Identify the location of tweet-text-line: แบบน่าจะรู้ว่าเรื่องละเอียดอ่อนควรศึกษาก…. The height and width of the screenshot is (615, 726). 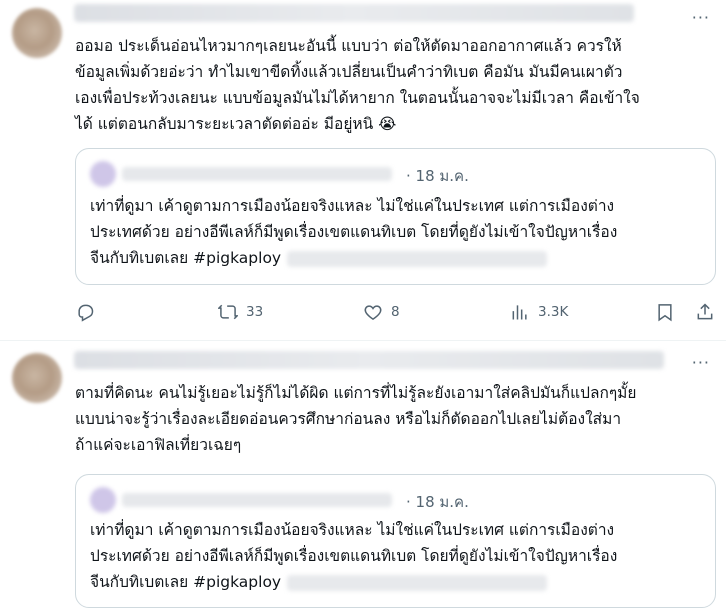
(348, 419).